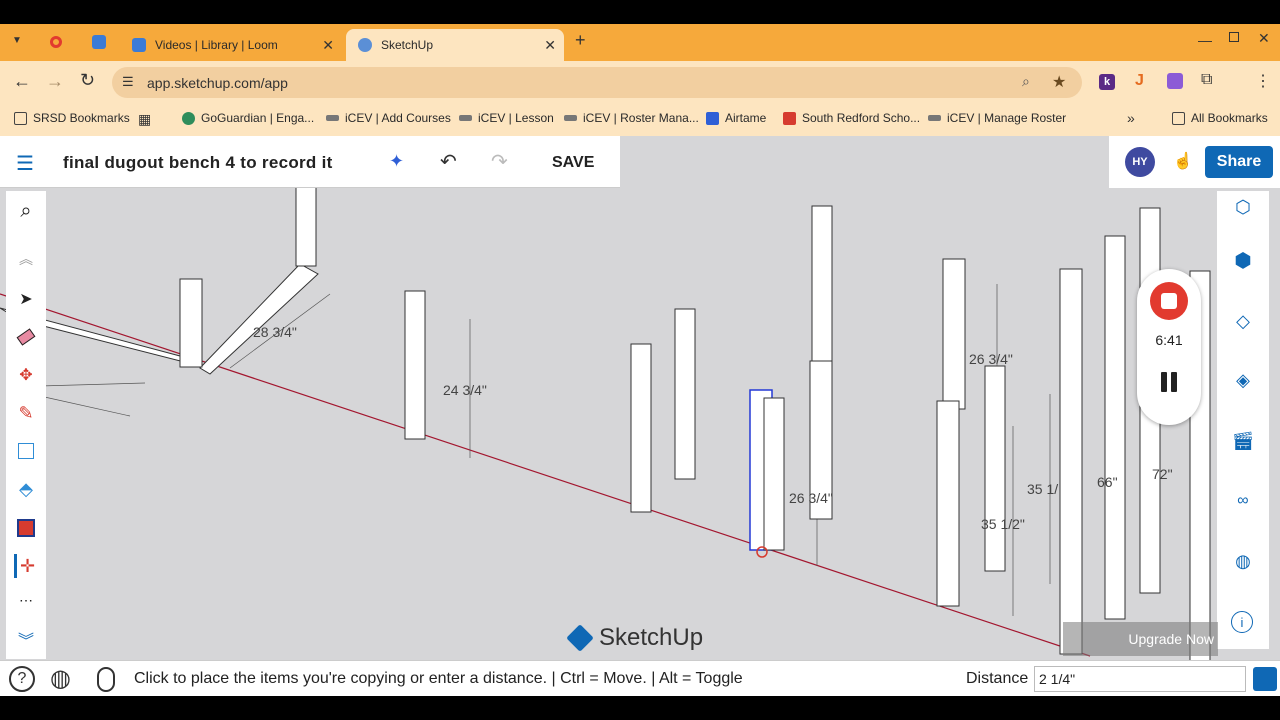  I want to click on offset-icon, so click(26, 528).